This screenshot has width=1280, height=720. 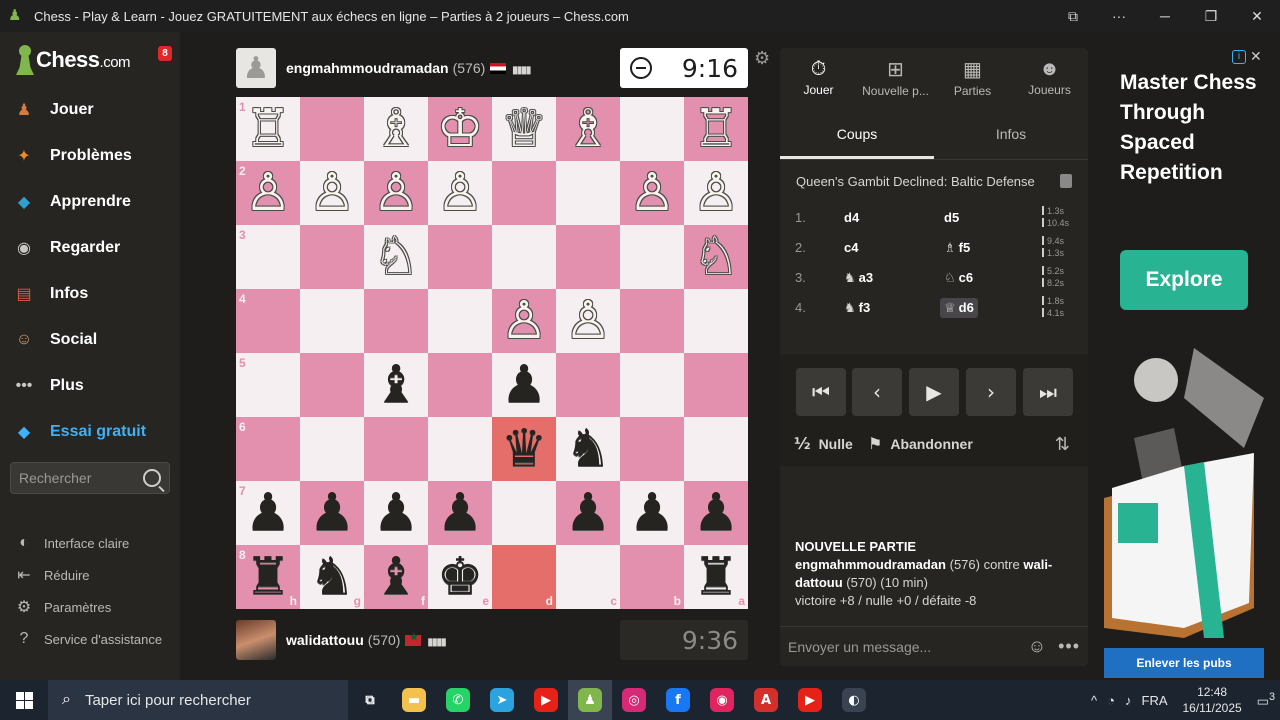 What do you see at coordinates (524, 129) in the screenshot?
I see `board-square: ♕` at bounding box center [524, 129].